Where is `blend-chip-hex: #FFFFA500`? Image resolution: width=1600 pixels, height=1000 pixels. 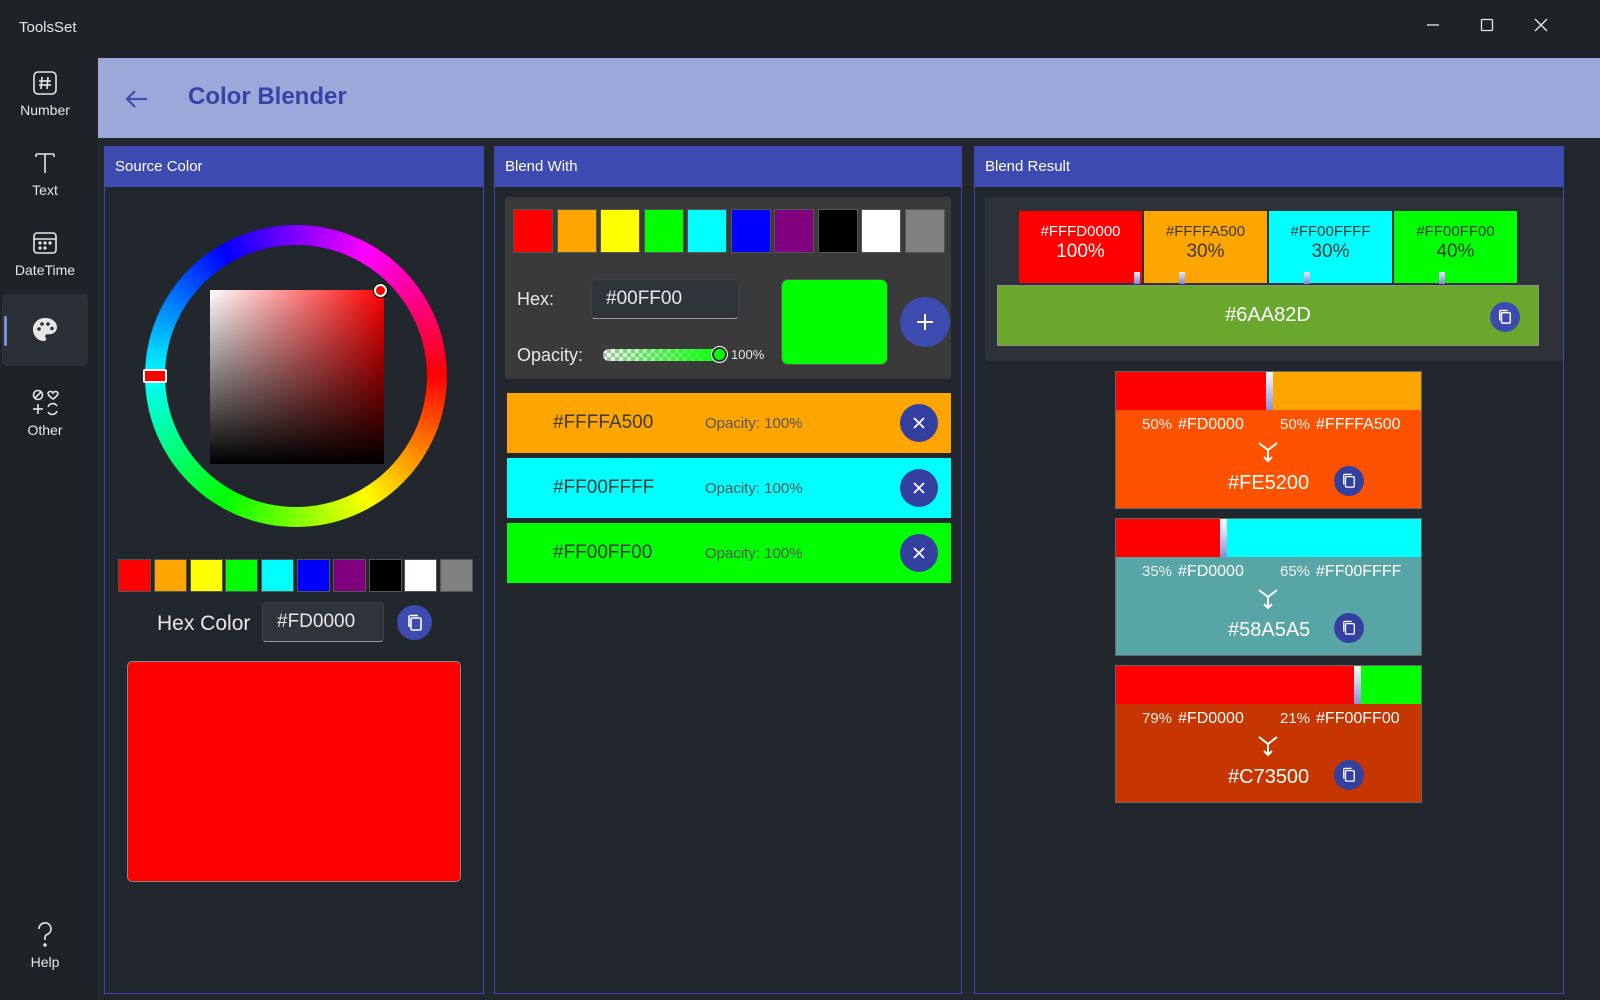 blend-chip-hex: #FFFFA500 is located at coordinates (1205, 231).